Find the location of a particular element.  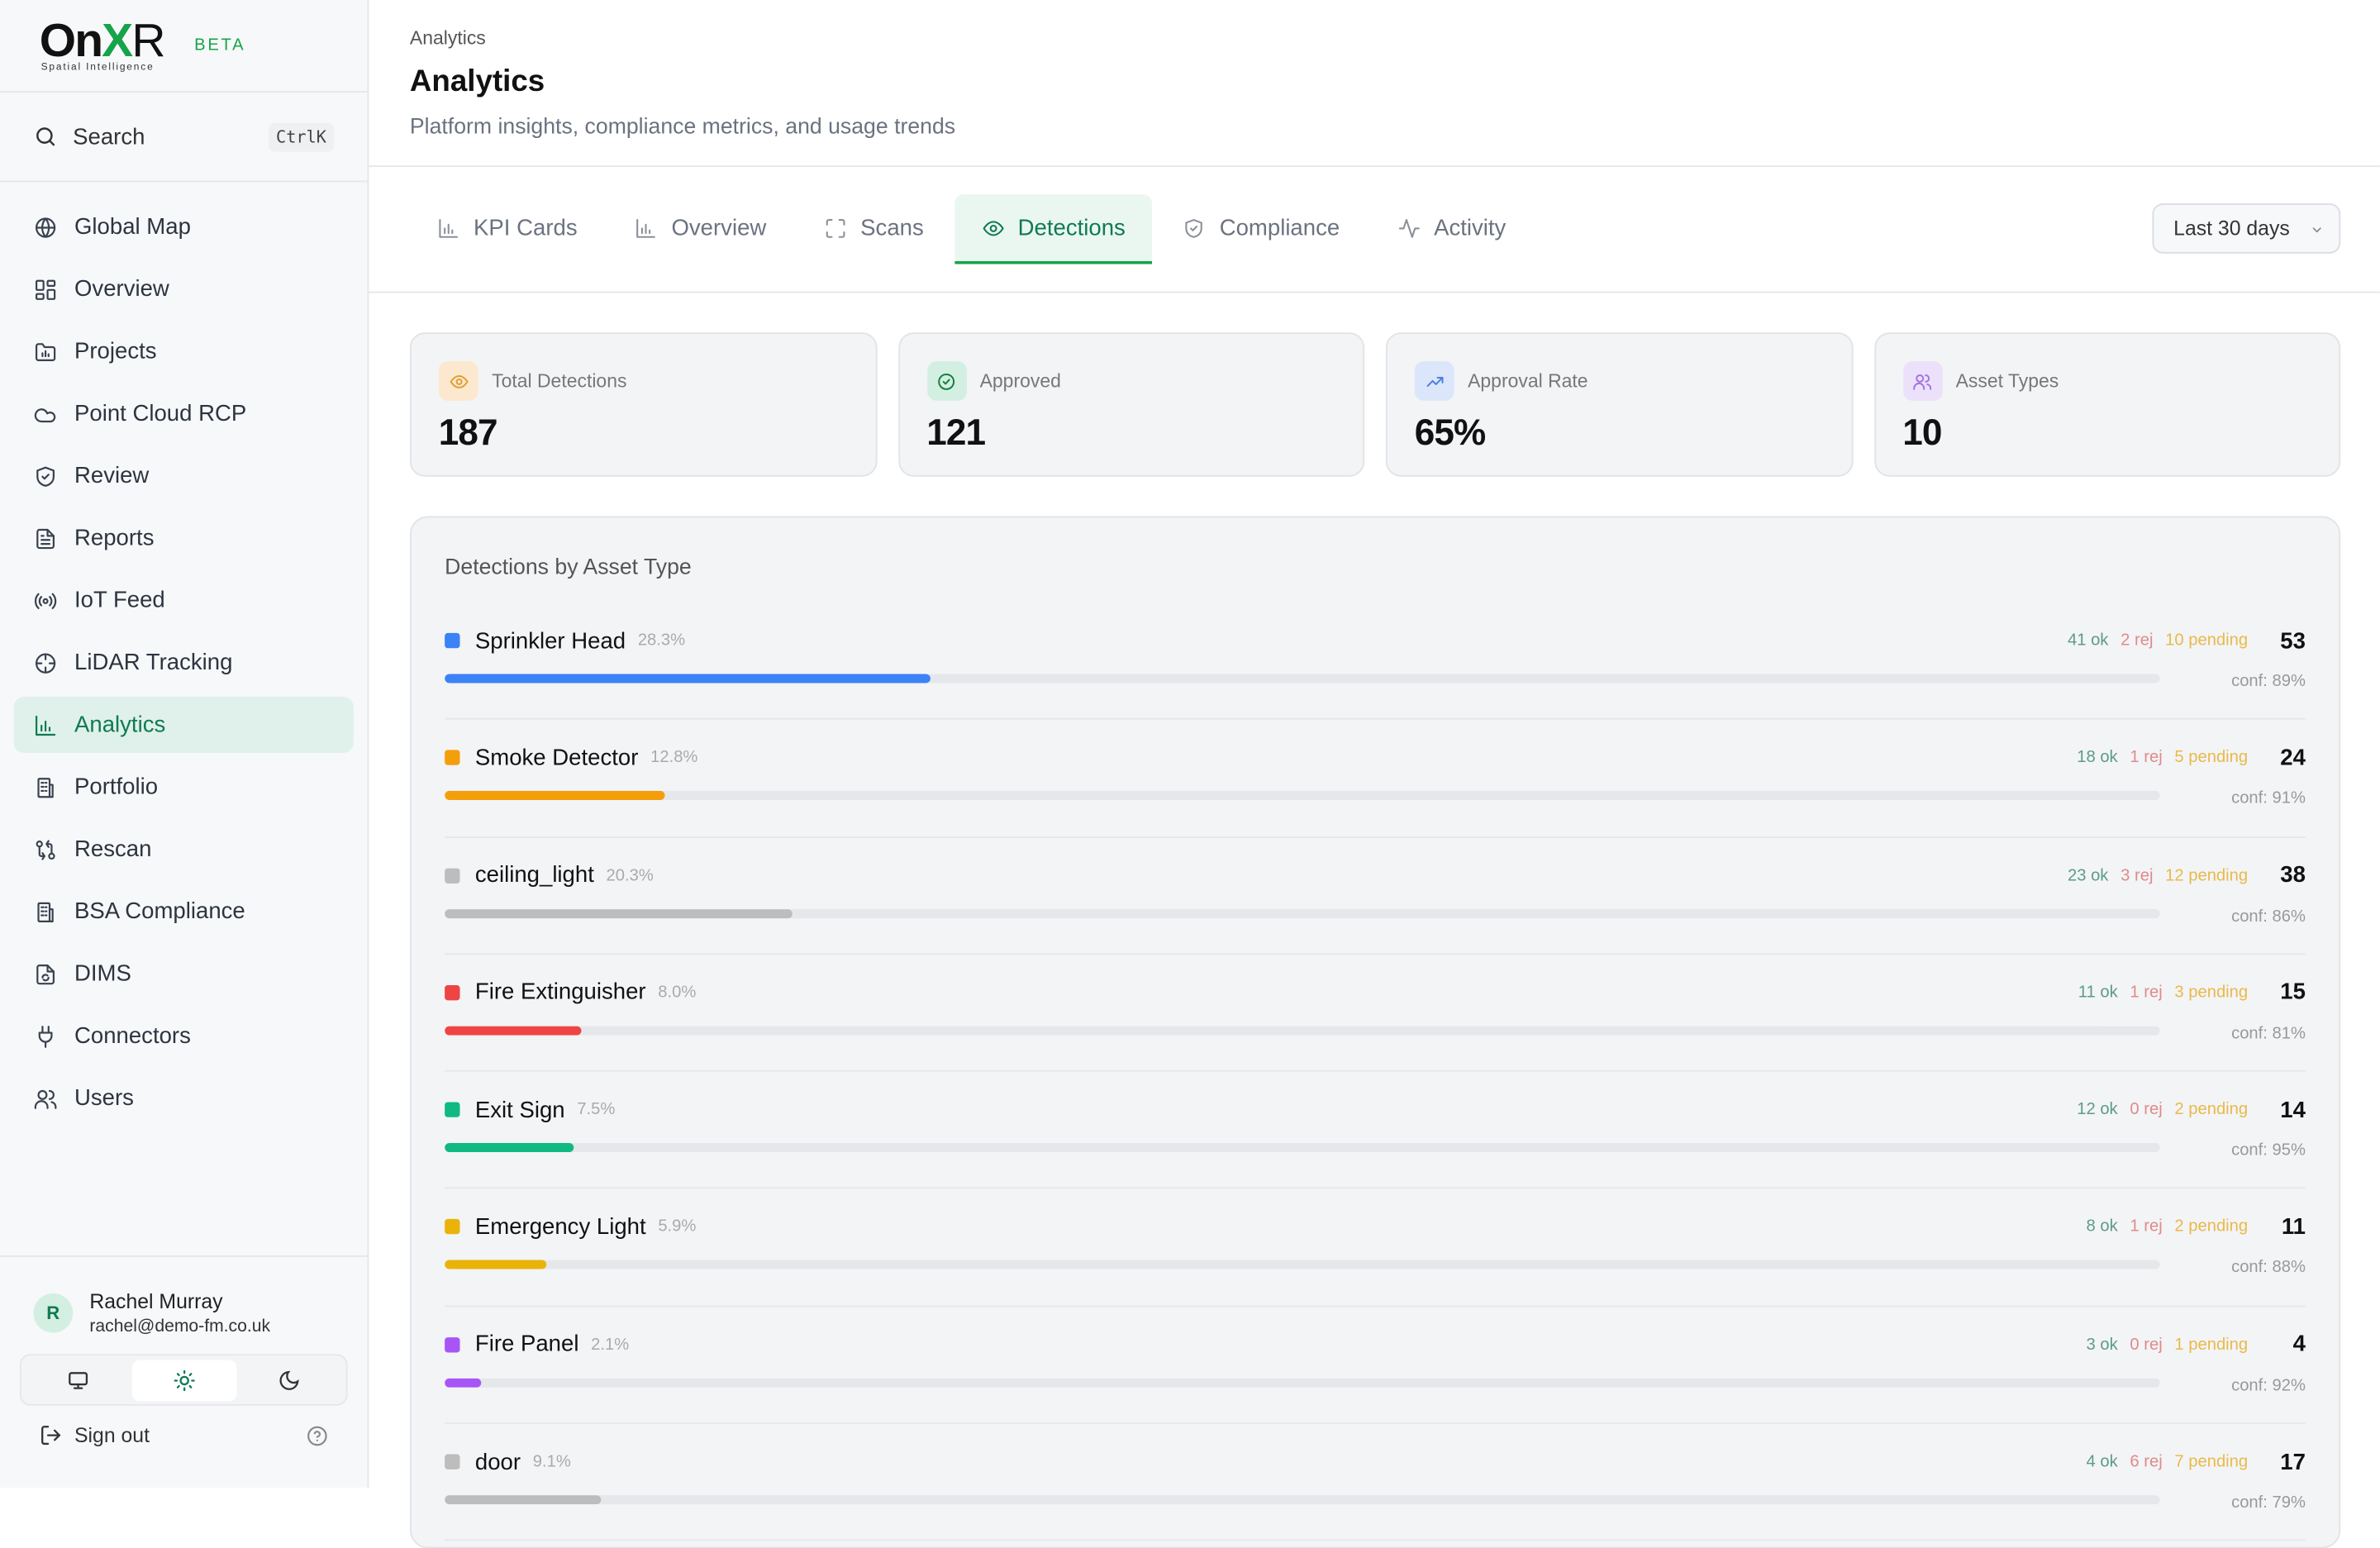

tab-label: Activity is located at coordinates (1470, 228).